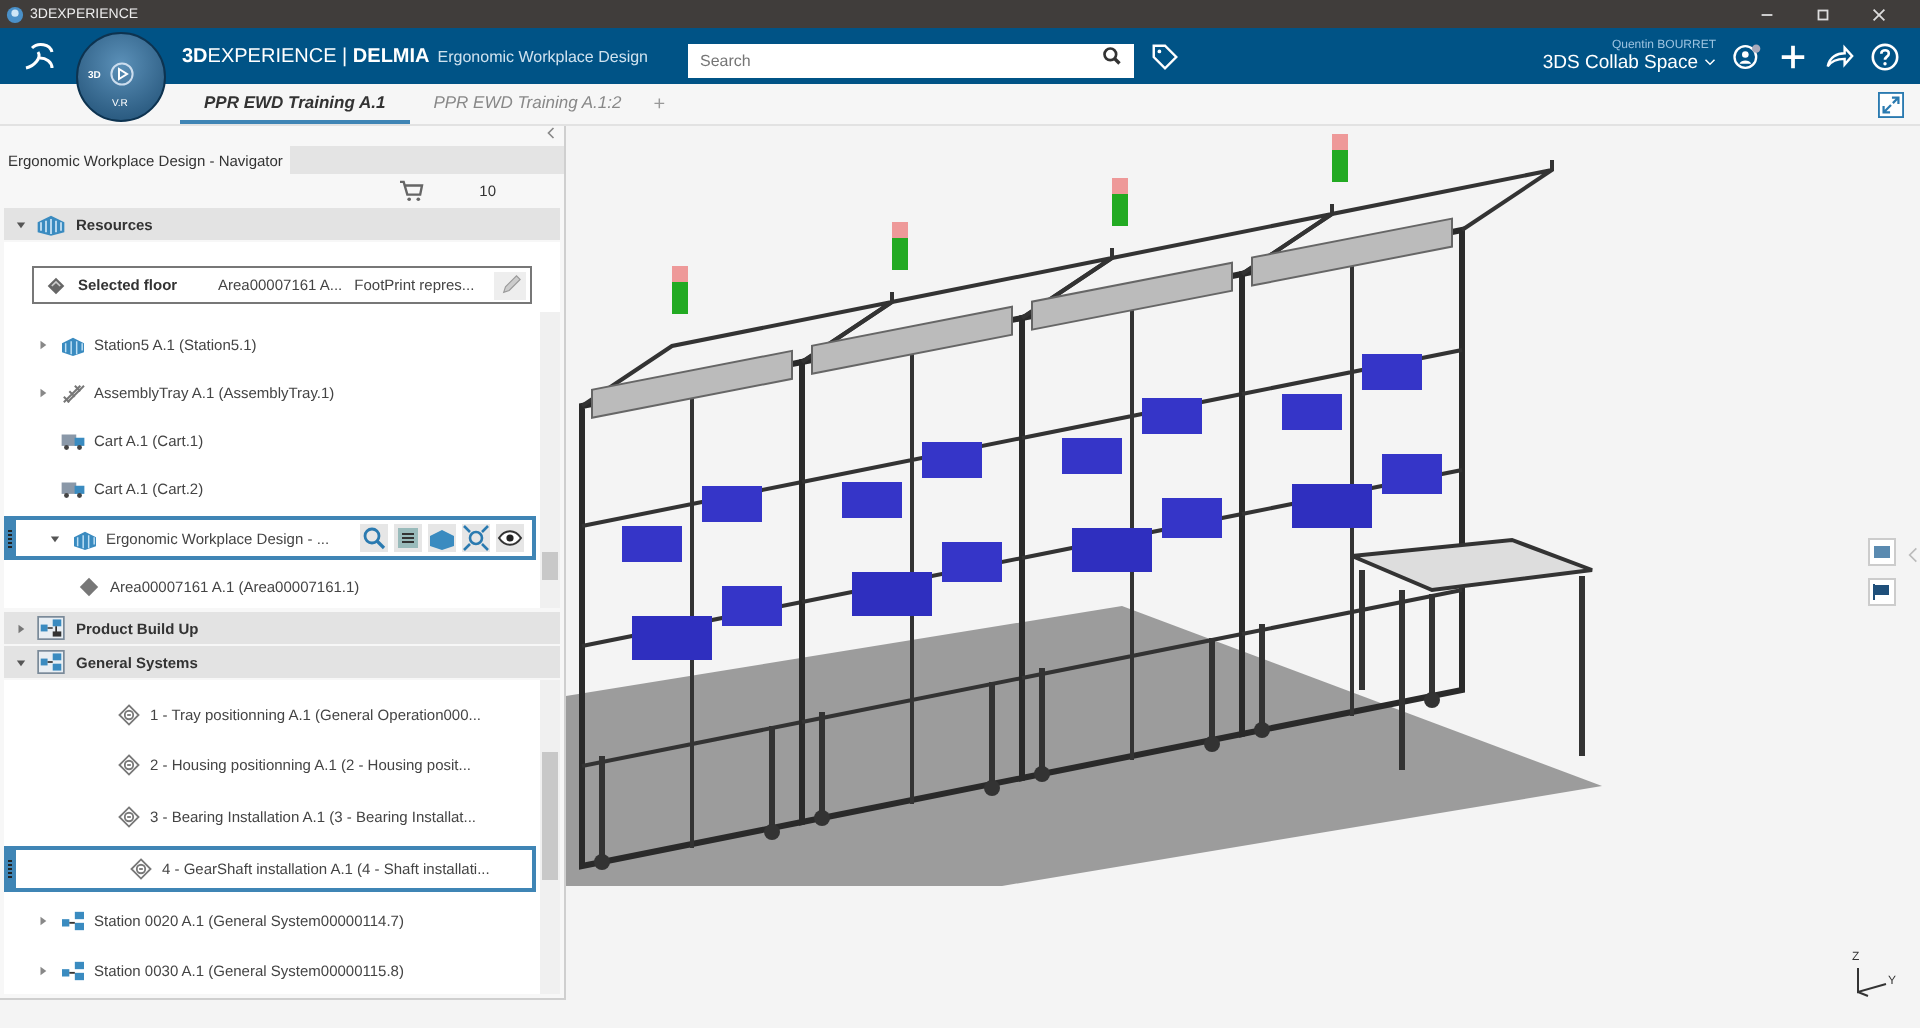  Describe the element at coordinates (122, 74) in the screenshot. I see `play-icon` at that location.